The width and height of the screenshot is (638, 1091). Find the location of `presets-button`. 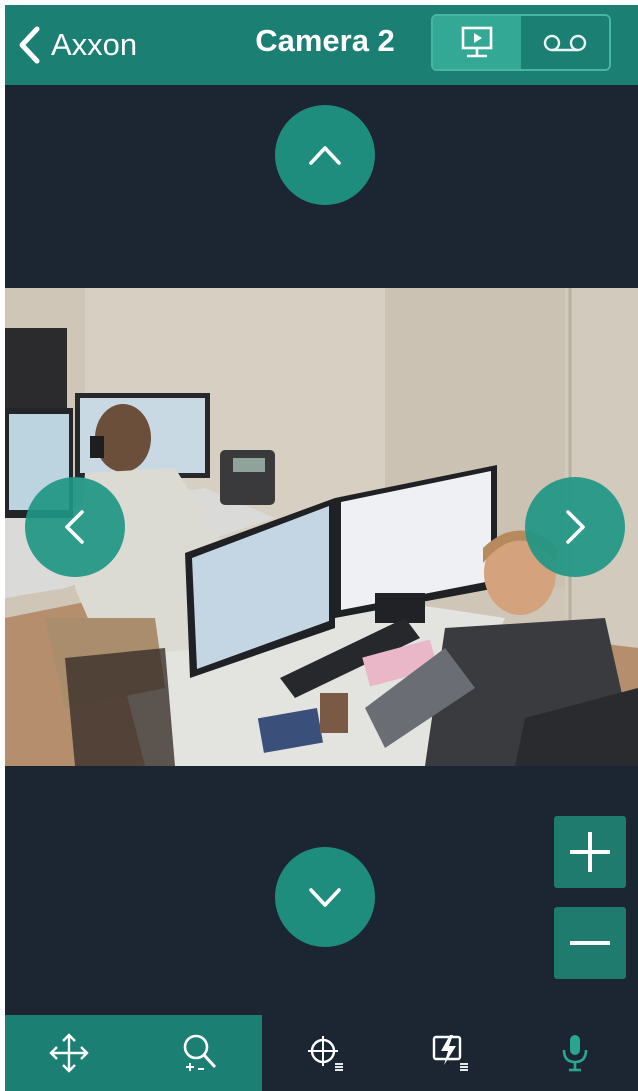

presets-button is located at coordinates (324, 1053).